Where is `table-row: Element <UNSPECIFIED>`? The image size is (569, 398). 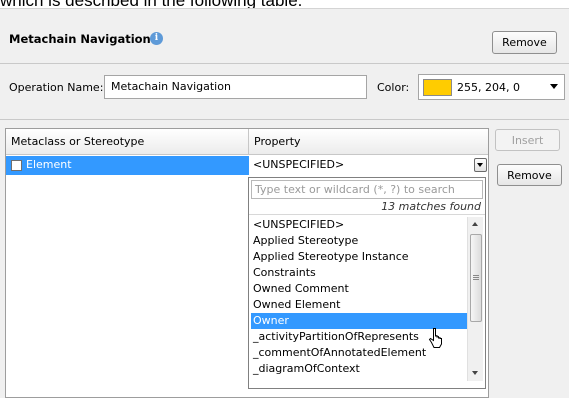 table-row: Element <UNSPECIFIED> is located at coordinates (247, 165).